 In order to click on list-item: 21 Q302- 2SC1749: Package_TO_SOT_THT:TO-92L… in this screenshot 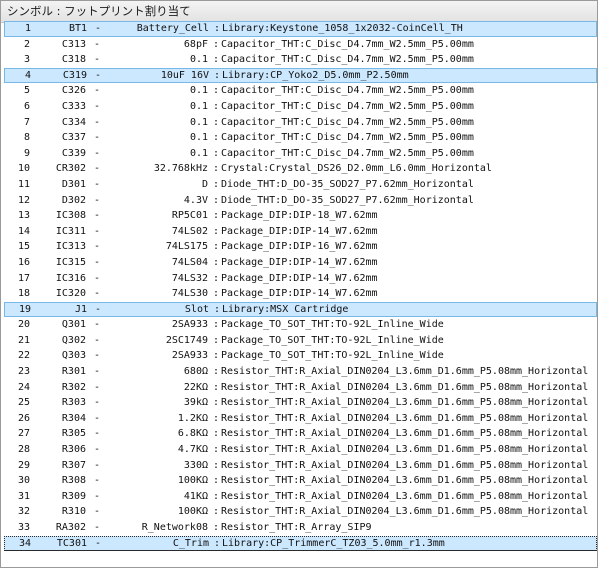, I will do `click(300, 341)`.